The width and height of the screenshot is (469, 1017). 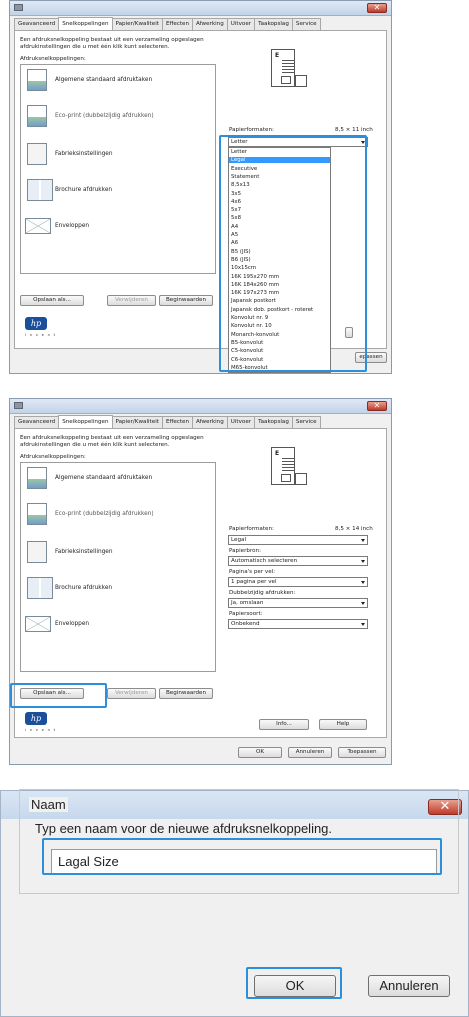 What do you see at coordinates (84, 552) in the screenshot?
I see `list-item-label: Fabrieksinstellingen` at bounding box center [84, 552].